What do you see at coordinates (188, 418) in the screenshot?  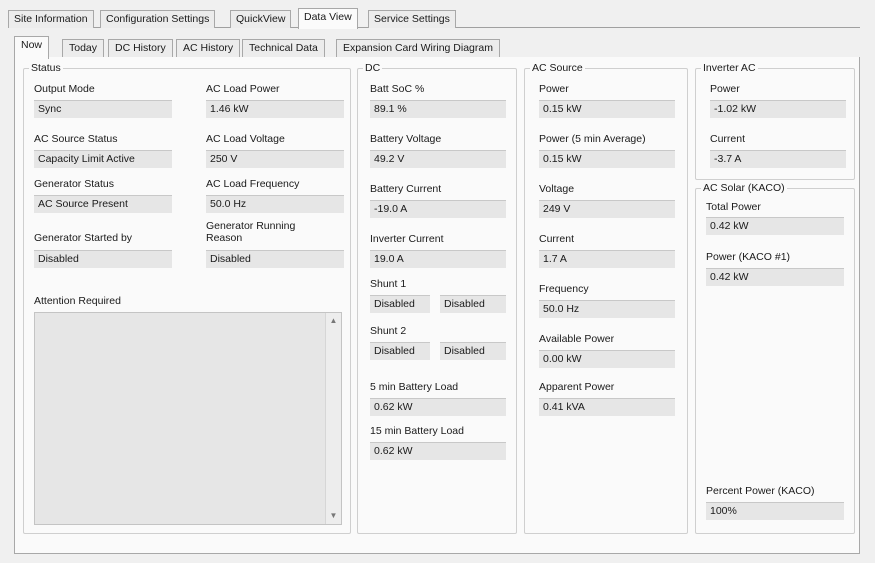 I see `attention-required-box: ▲ ▼` at bounding box center [188, 418].